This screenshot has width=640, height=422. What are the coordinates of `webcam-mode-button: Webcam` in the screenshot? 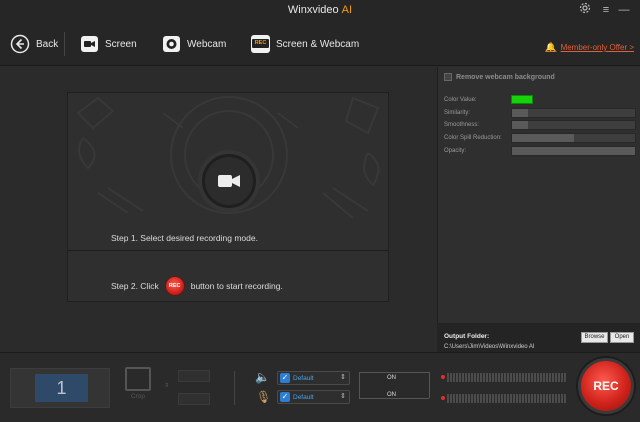 It's located at (194, 44).